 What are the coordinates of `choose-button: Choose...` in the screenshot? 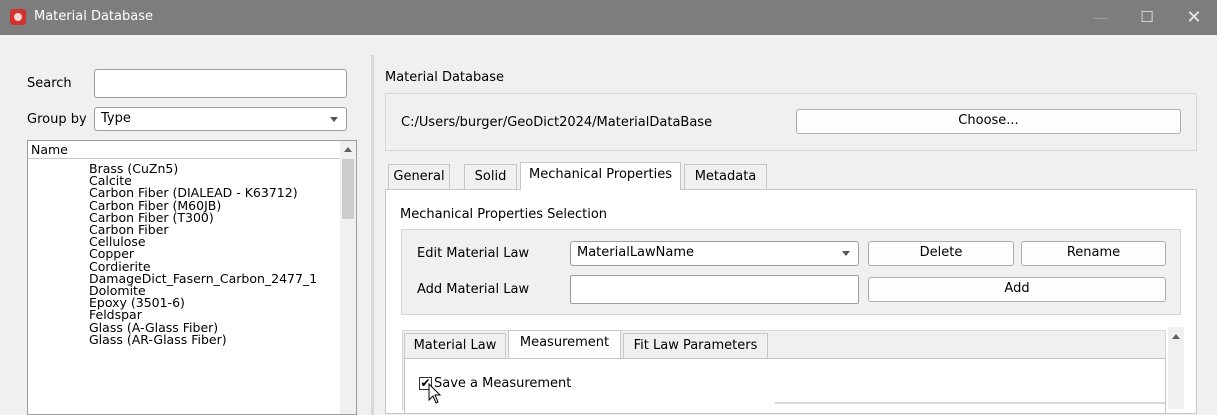 It's located at (988, 121).